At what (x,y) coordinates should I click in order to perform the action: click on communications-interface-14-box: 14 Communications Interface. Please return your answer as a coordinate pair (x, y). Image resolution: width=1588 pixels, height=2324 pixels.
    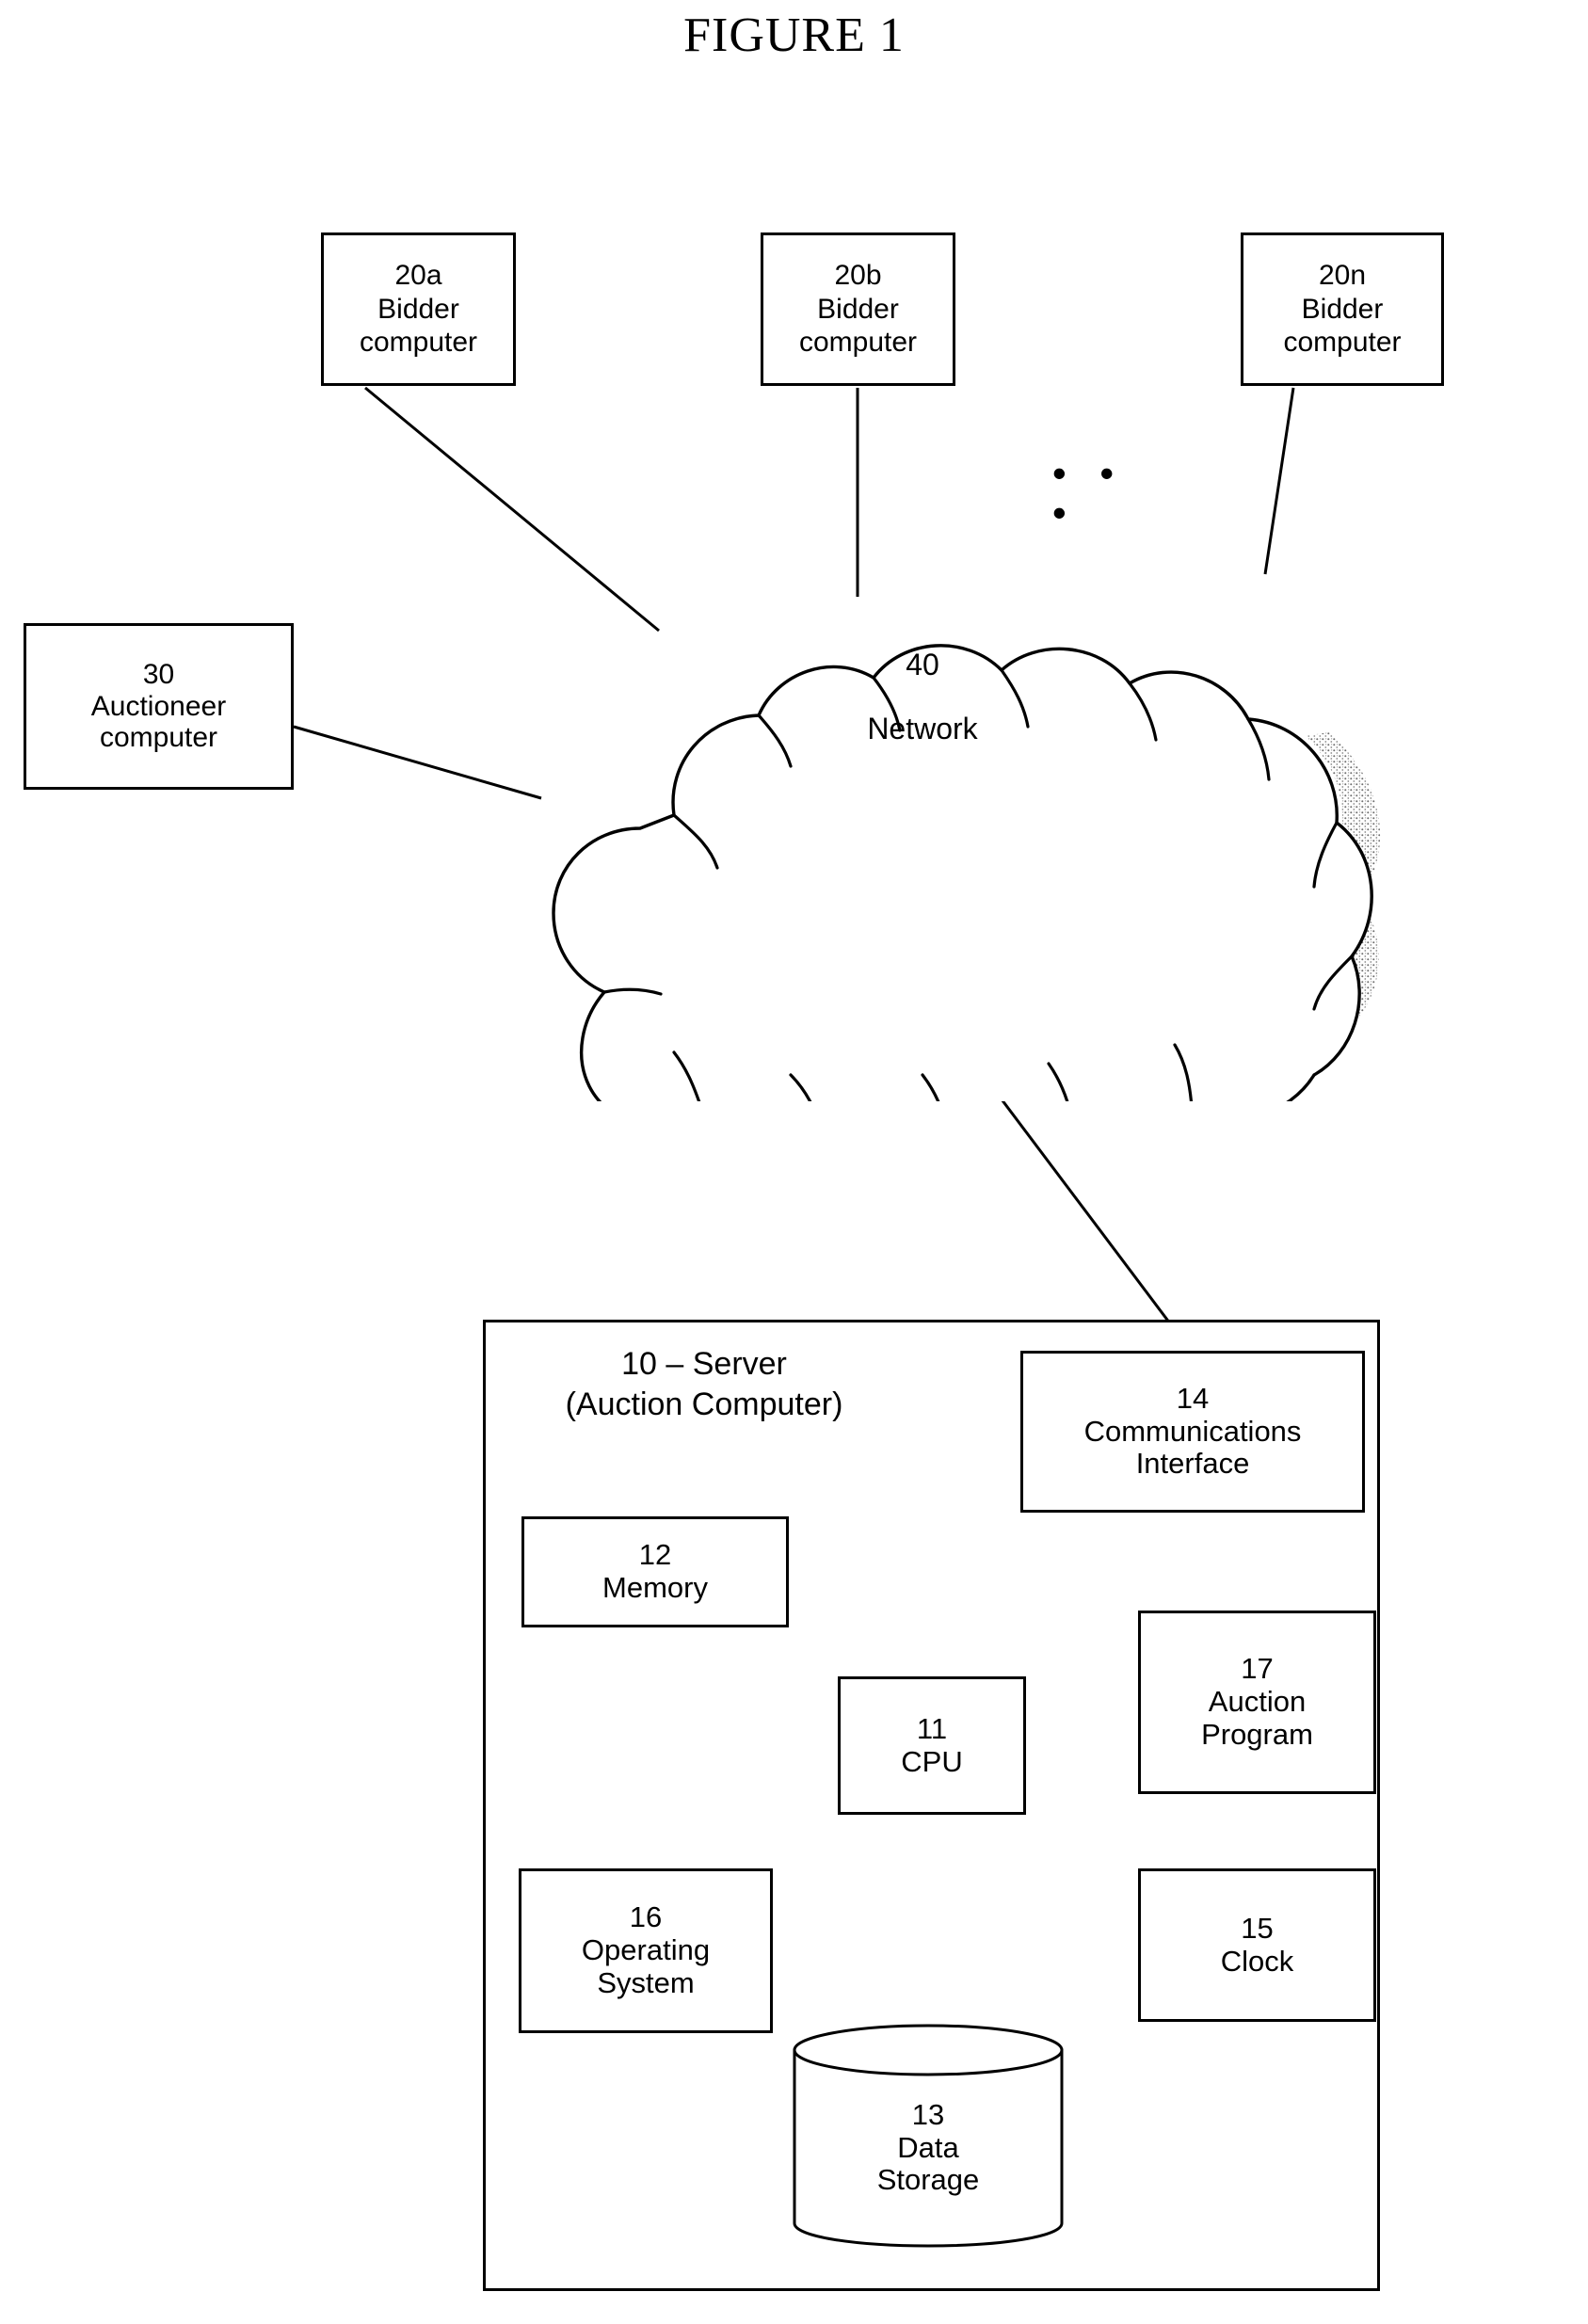
    Looking at the image, I should click on (1192, 1432).